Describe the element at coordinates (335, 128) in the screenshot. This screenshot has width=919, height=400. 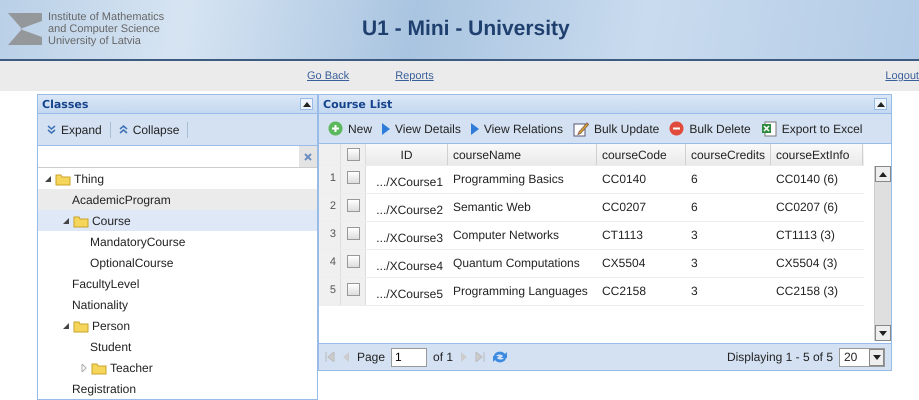
I see `plus-circle-icon` at that location.